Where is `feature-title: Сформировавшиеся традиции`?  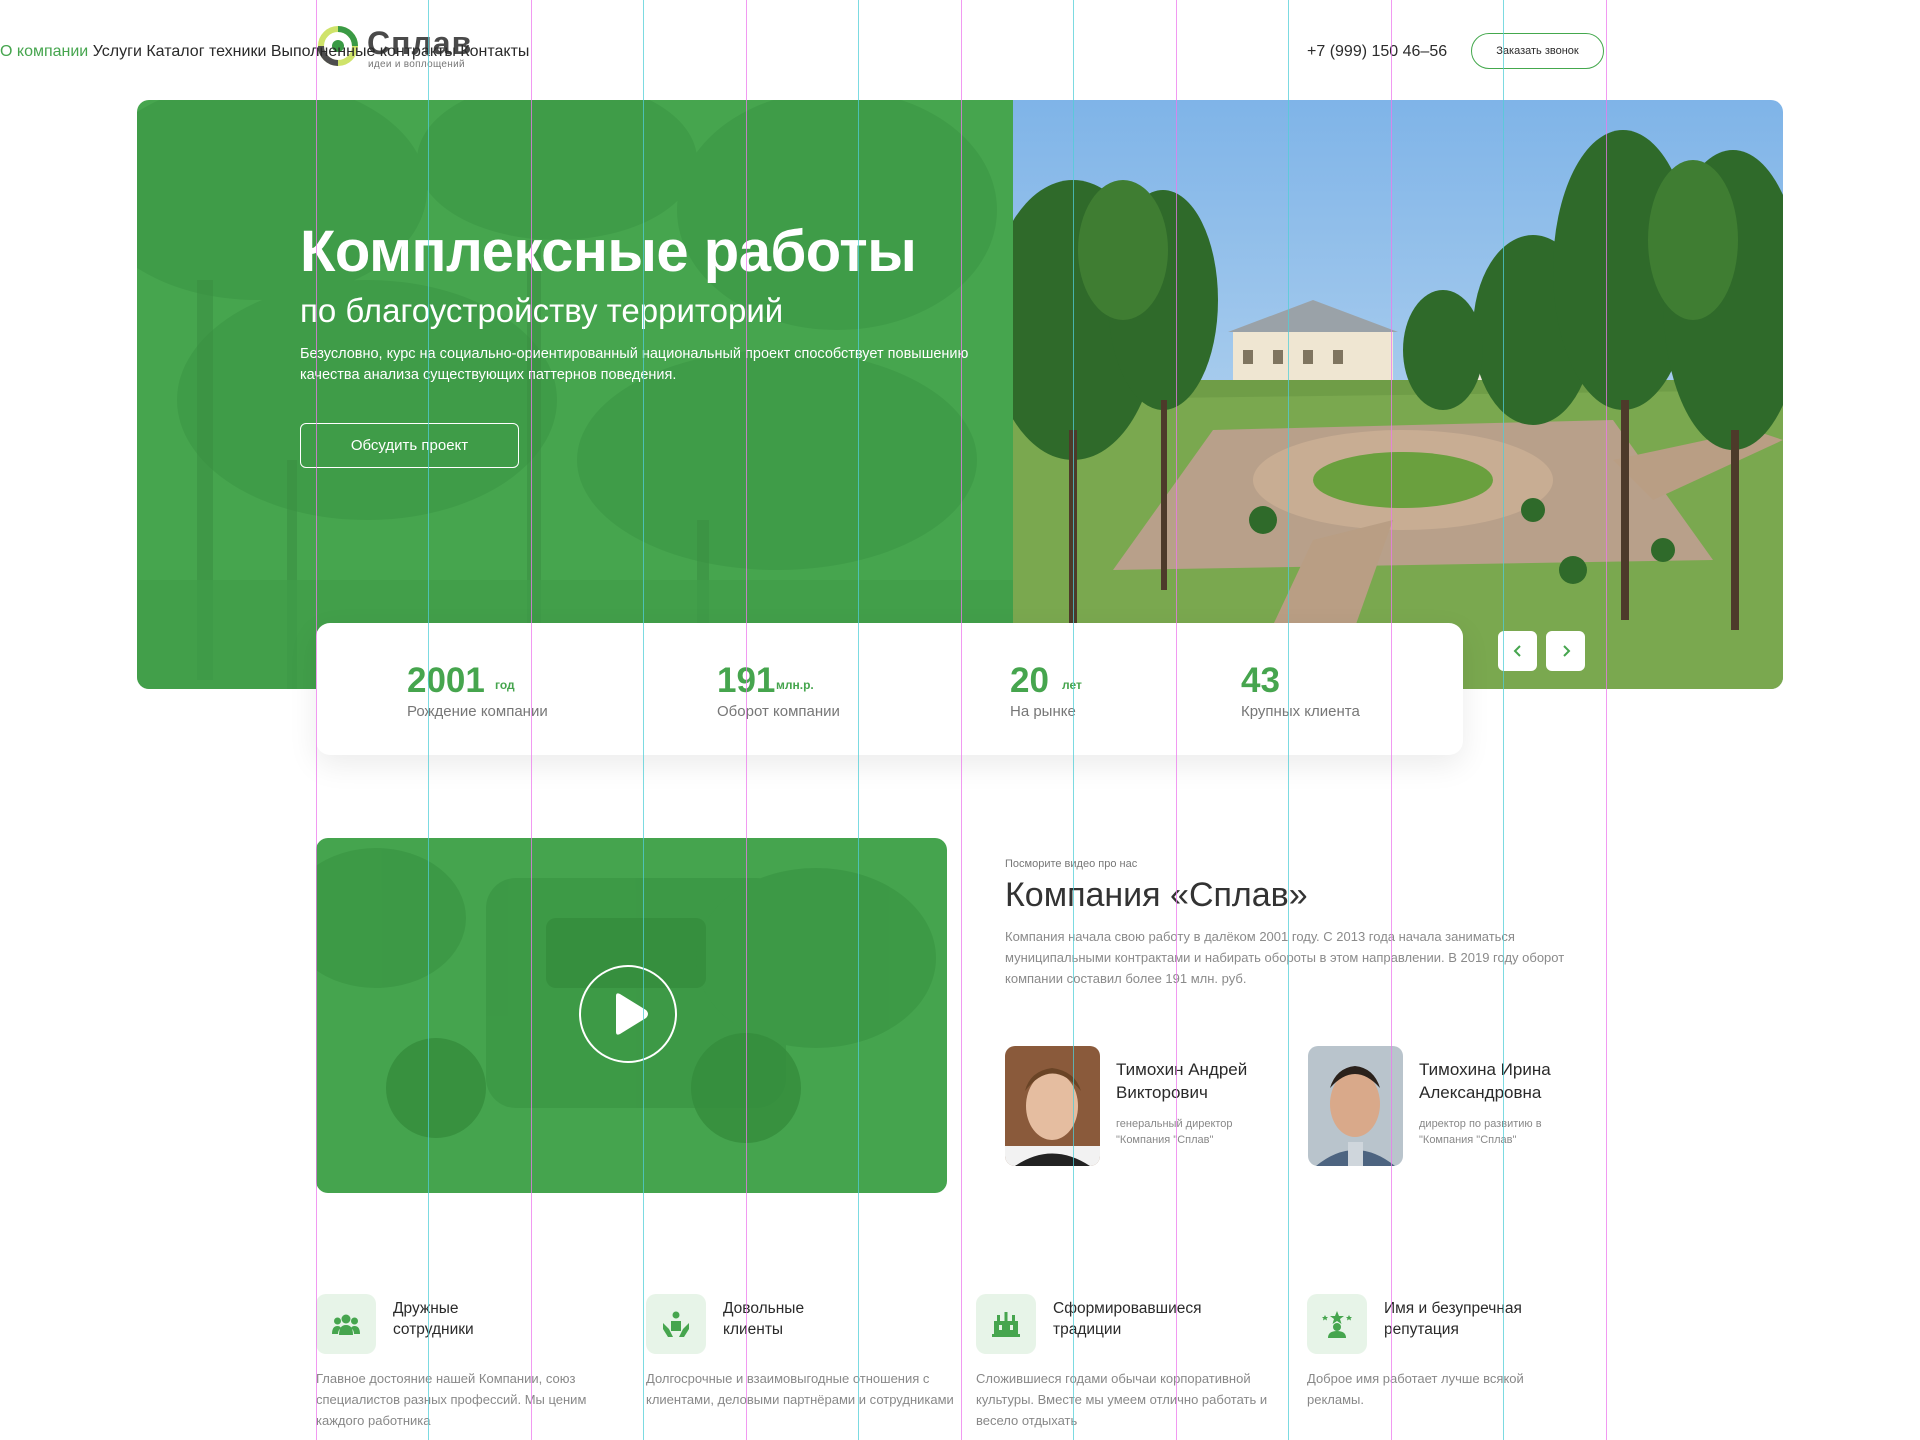 feature-title: Сформировавшиеся традиции is located at coordinates (1127, 1319).